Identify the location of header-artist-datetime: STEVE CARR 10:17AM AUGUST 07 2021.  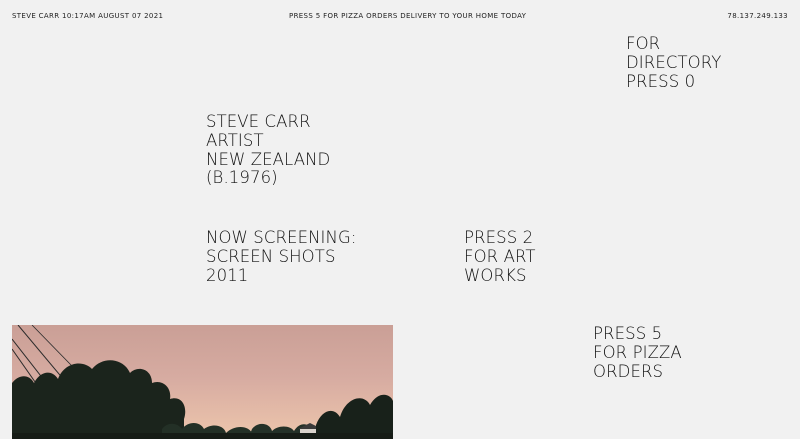
(88, 16).